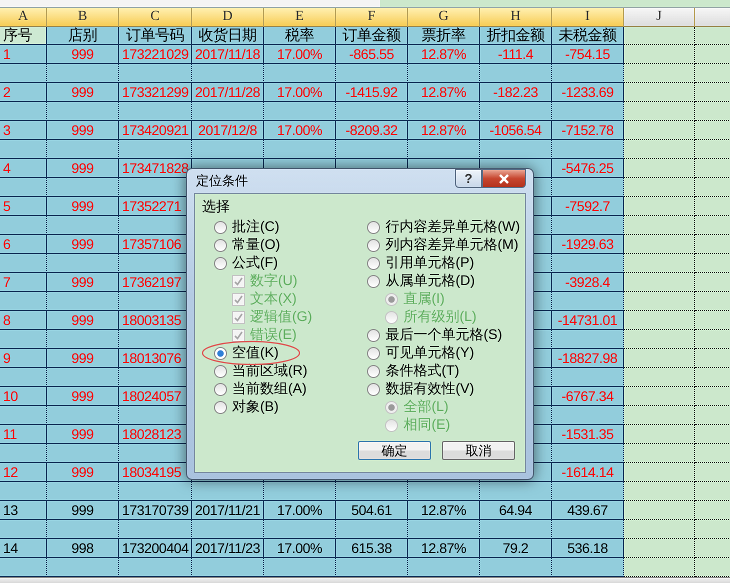 The width and height of the screenshot is (730, 583). Describe the element at coordinates (442, 245) in the screenshot. I see `radio-option: 列内容差异单元格(M)` at that location.